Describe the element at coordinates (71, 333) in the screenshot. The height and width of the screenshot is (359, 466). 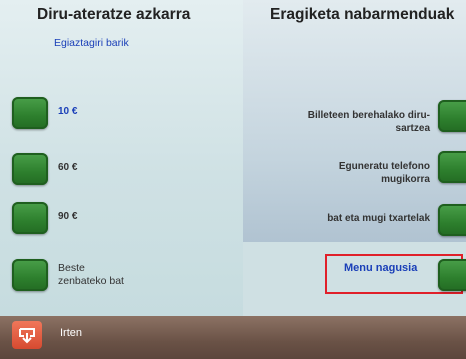
I see `exit-label: Irten` at that location.